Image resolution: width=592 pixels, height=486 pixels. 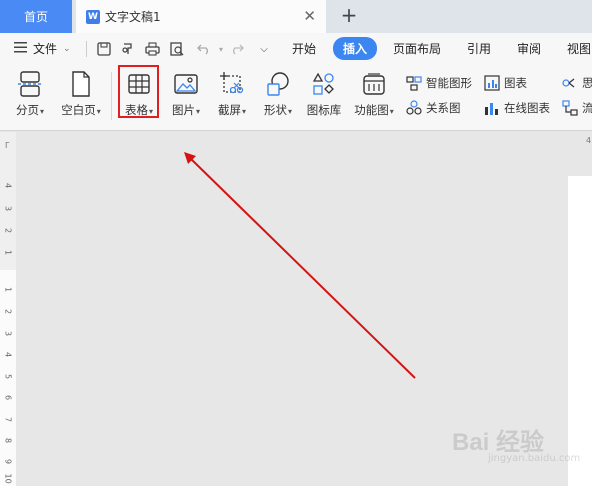 What do you see at coordinates (8, 478) in the screenshot?
I see `ruler-number: 10` at bounding box center [8, 478].